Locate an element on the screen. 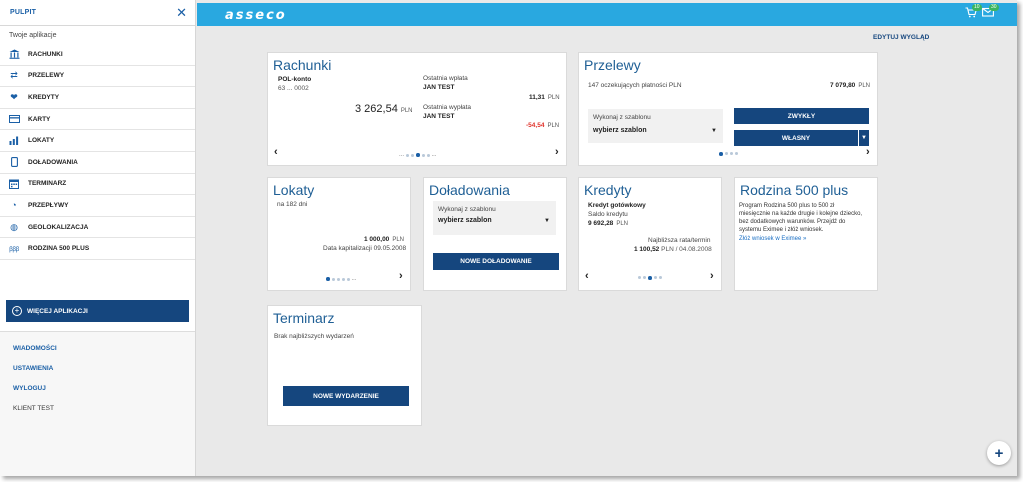 The image size is (1023, 482). account-name: POL-konto is located at coordinates (294, 79).